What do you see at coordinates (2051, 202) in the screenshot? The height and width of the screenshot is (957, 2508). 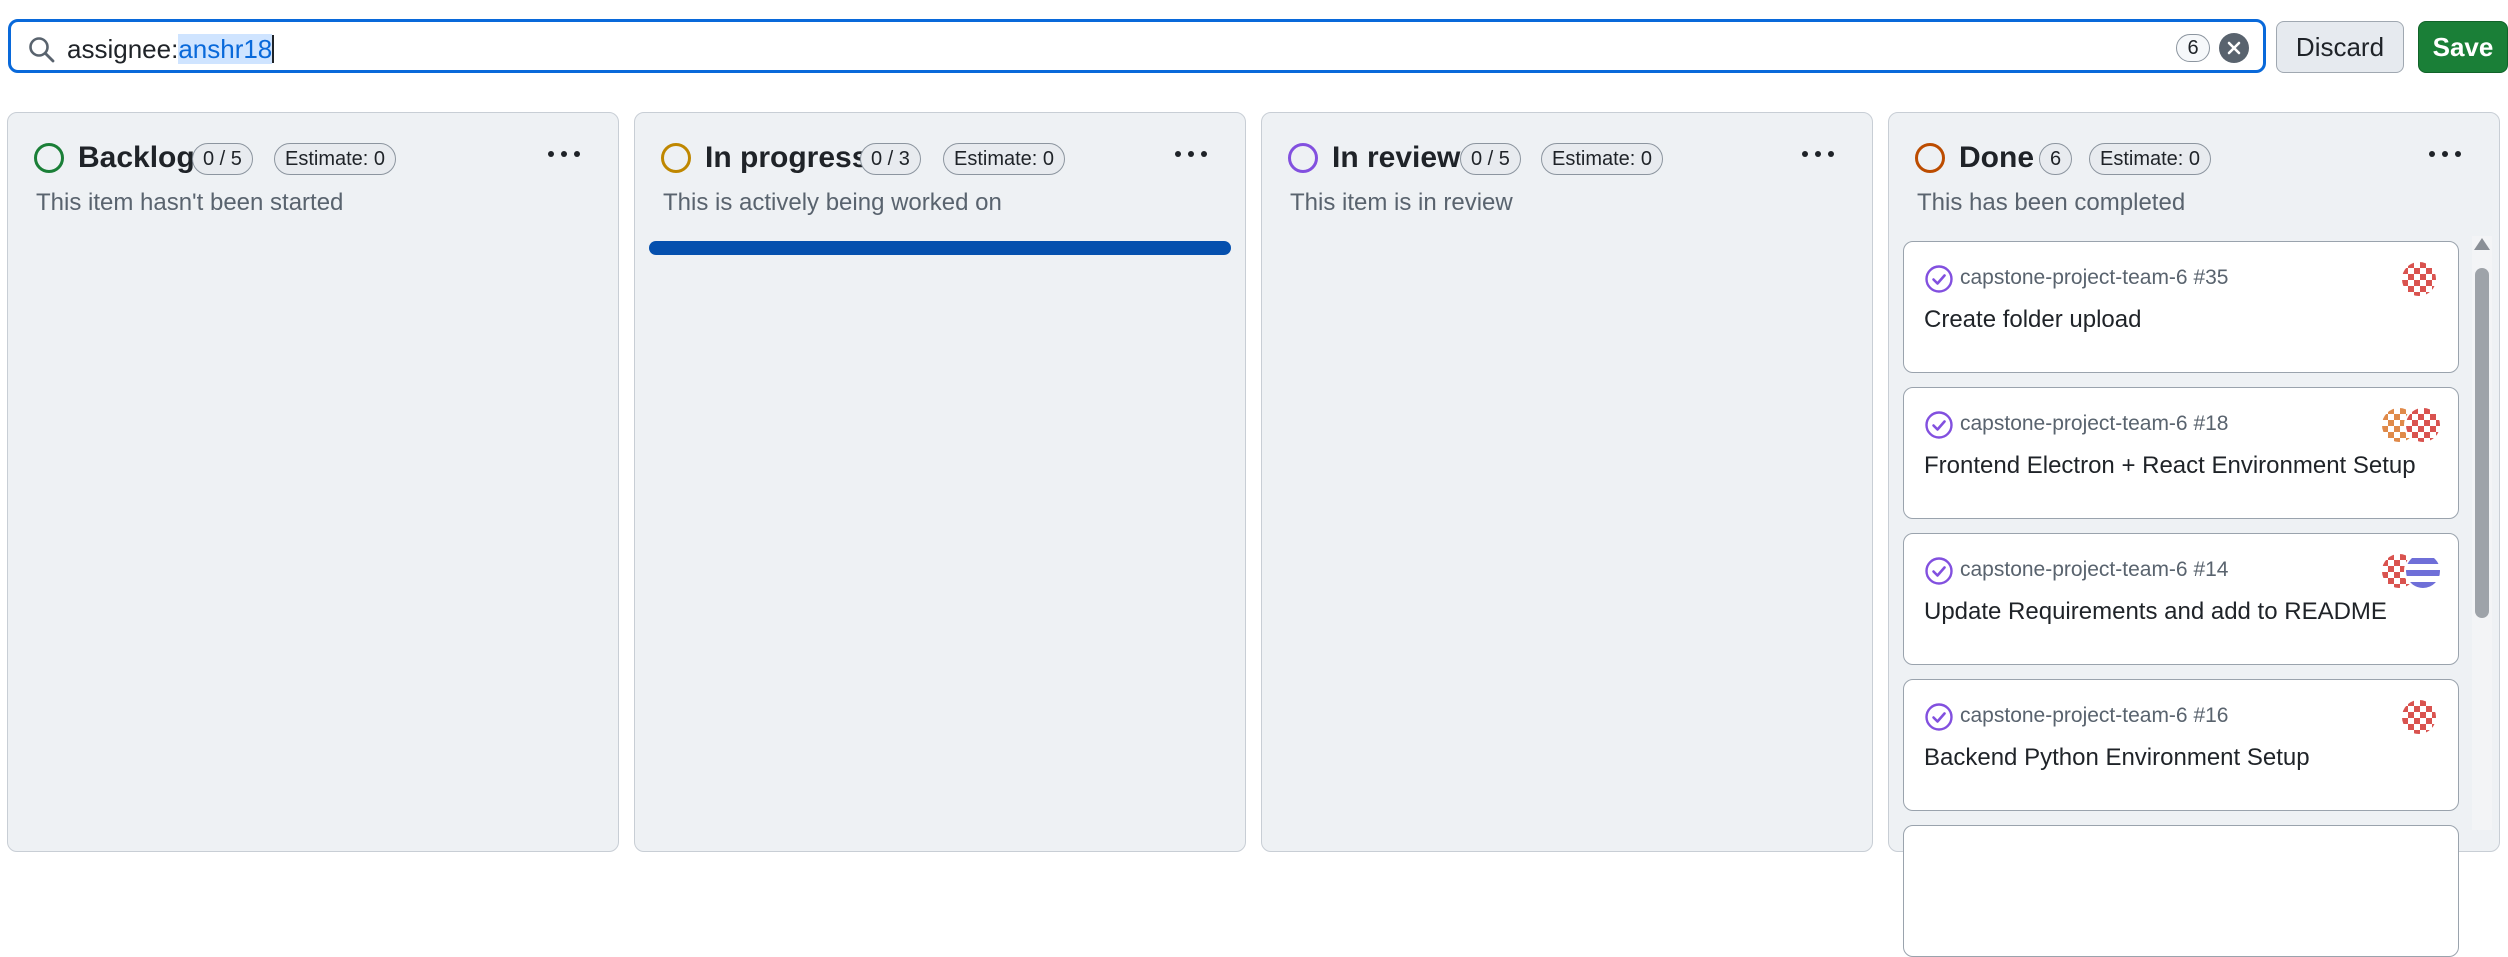 I see `column-description: This has been completed` at bounding box center [2051, 202].